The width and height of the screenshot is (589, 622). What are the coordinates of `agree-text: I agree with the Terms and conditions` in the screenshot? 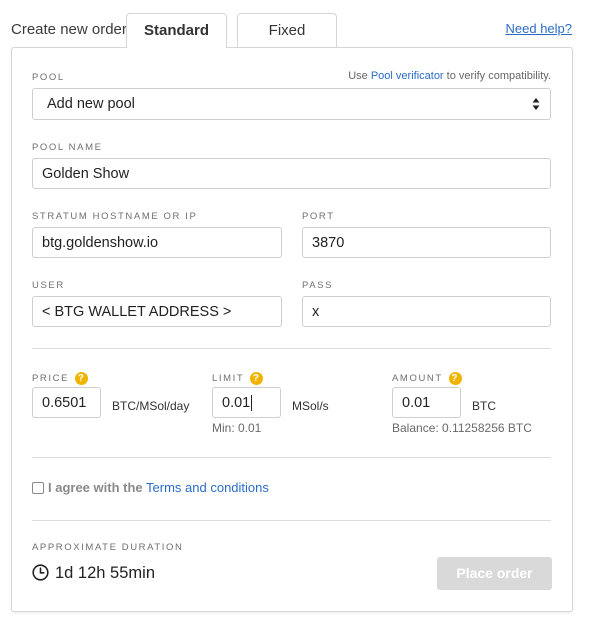 It's located at (158, 487).